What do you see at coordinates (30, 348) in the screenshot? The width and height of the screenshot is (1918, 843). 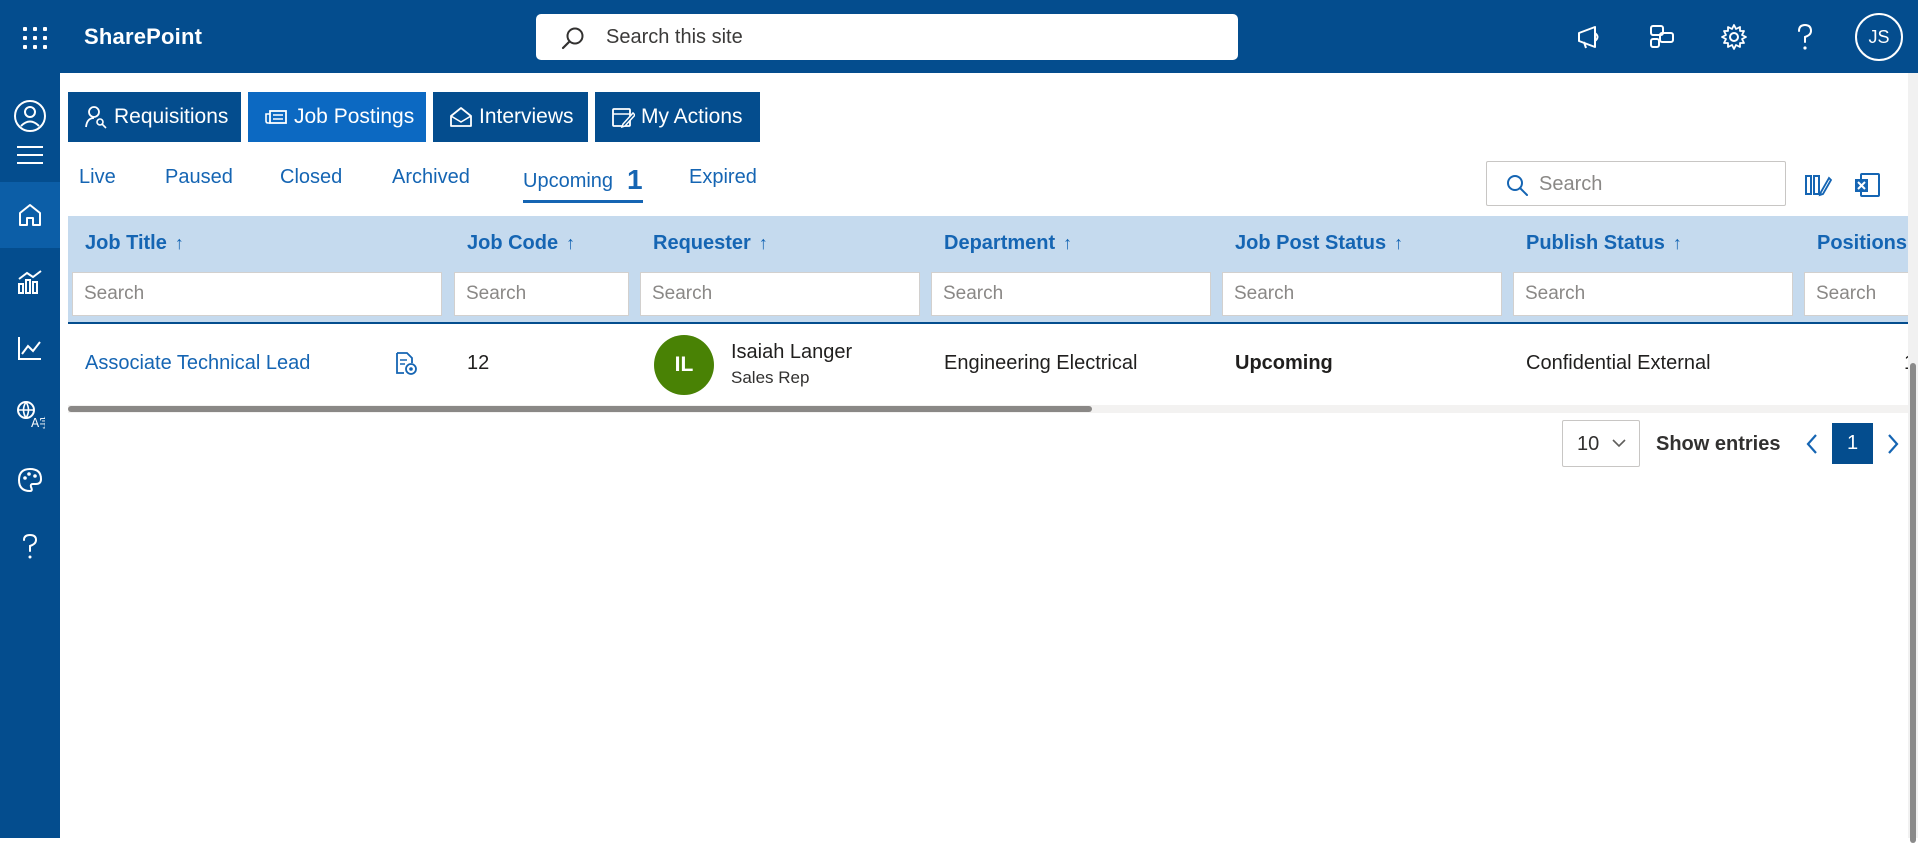 I see `line-chart-icon` at bounding box center [30, 348].